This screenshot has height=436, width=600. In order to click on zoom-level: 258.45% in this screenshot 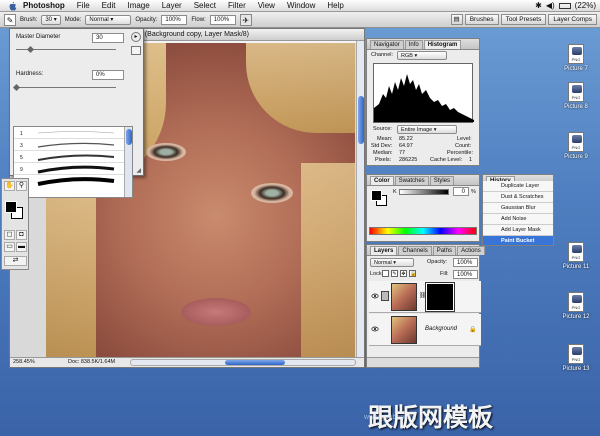, I will do `click(24, 362)`.